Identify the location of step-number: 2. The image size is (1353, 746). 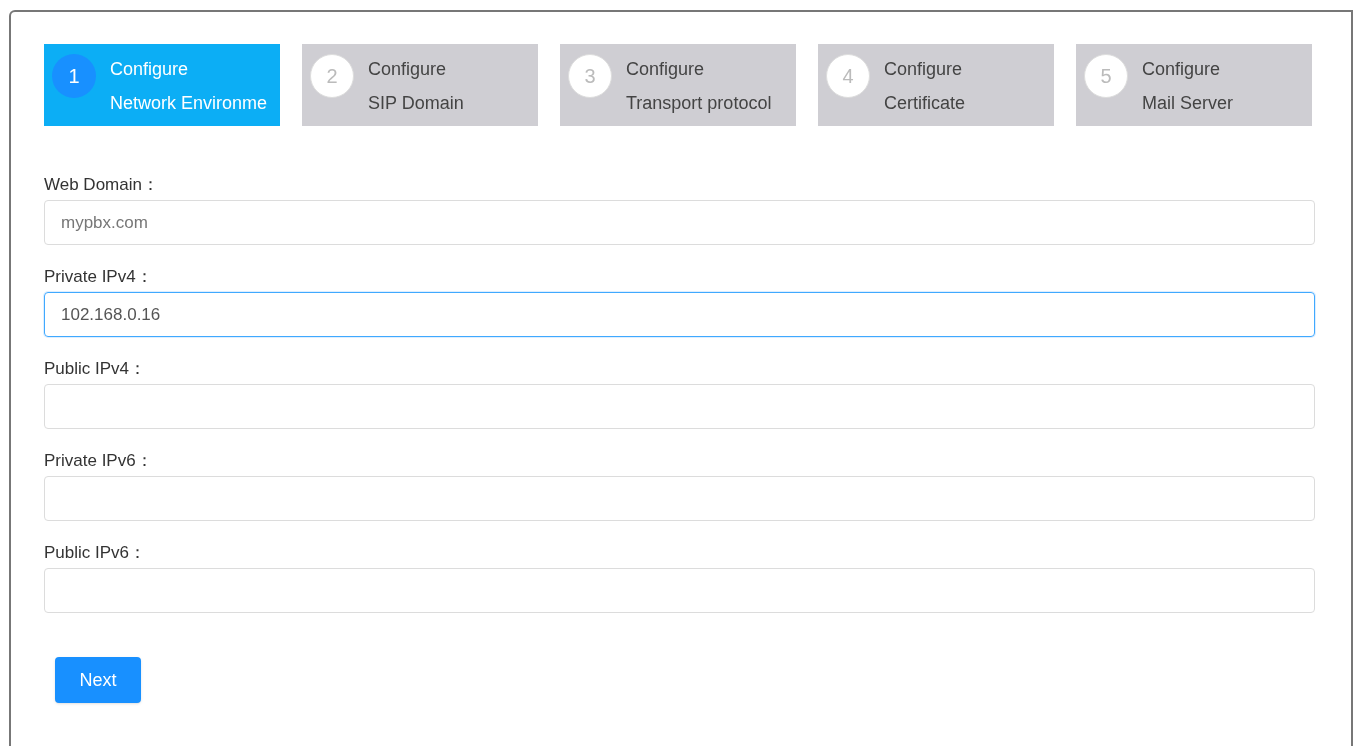
(332, 76).